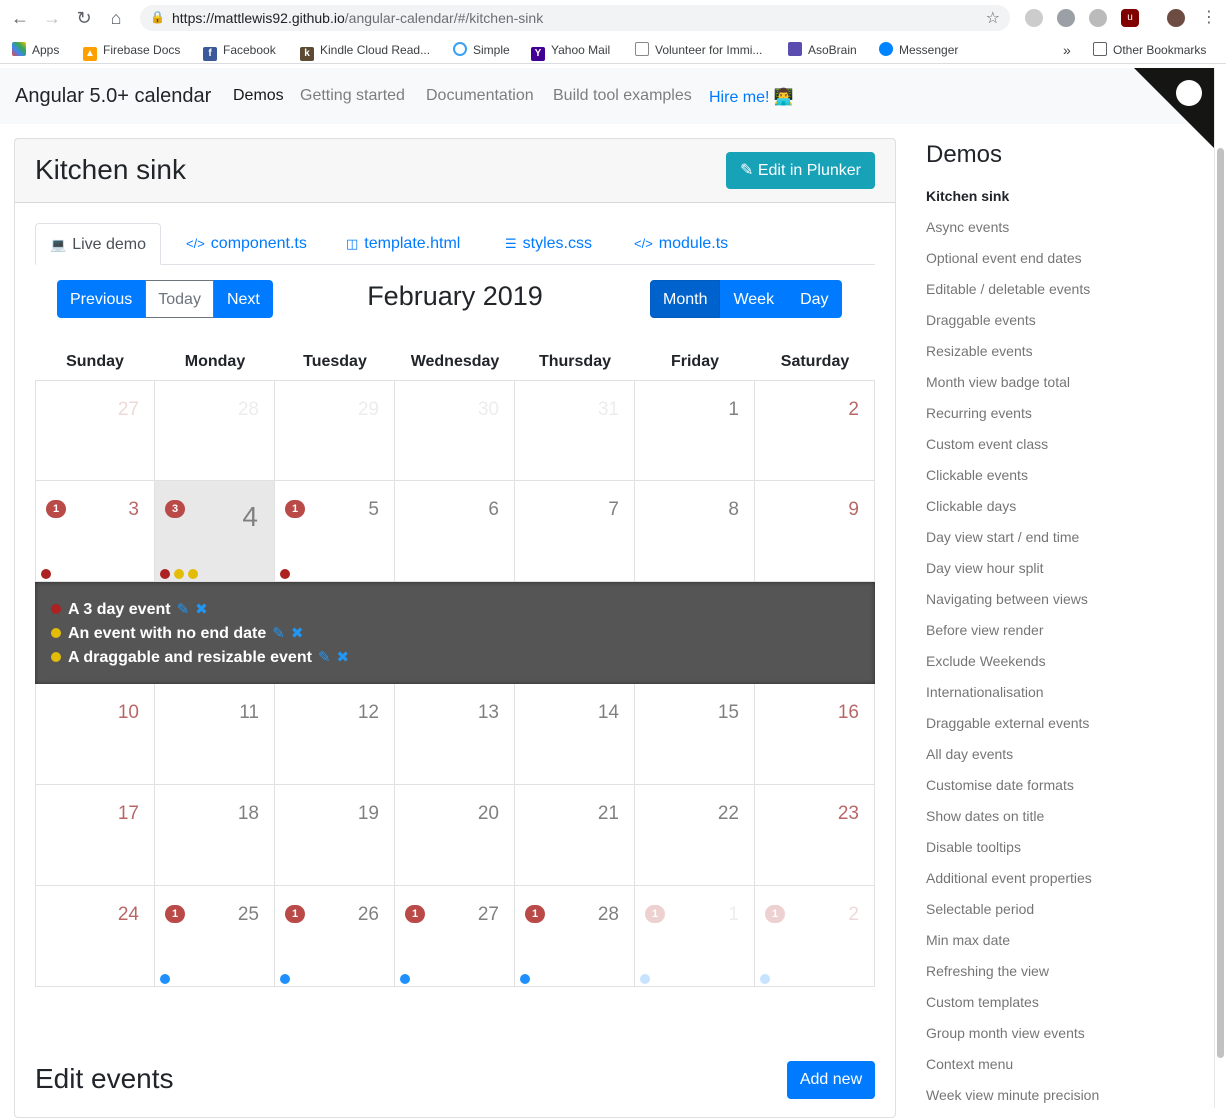 The width and height of the screenshot is (1226, 1118). What do you see at coordinates (335, 430) in the screenshot?
I see `day-cell: 29` at bounding box center [335, 430].